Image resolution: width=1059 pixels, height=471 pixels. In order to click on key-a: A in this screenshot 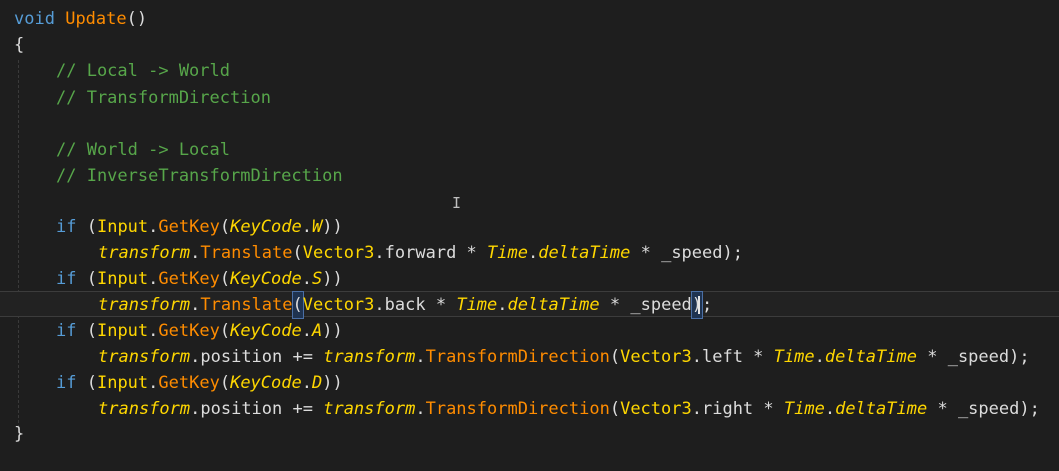, I will do `click(317, 331)`.